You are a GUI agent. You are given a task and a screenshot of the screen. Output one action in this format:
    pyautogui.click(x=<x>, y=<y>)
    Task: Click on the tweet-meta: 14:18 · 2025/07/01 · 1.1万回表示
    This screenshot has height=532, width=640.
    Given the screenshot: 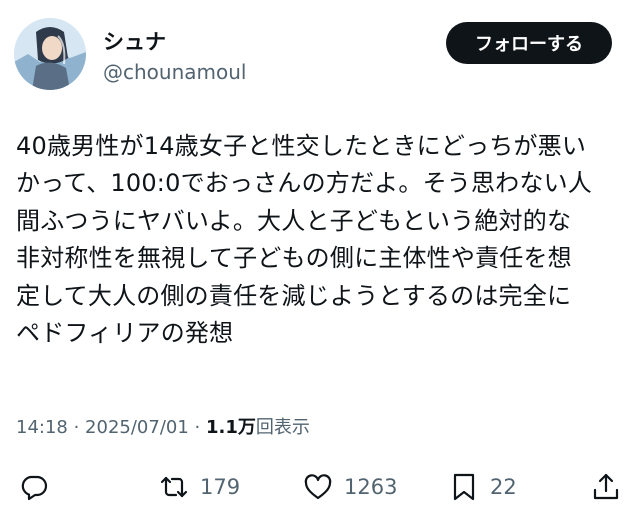 What is the action you would take?
    pyautogui.click(x=163, y=428)
    